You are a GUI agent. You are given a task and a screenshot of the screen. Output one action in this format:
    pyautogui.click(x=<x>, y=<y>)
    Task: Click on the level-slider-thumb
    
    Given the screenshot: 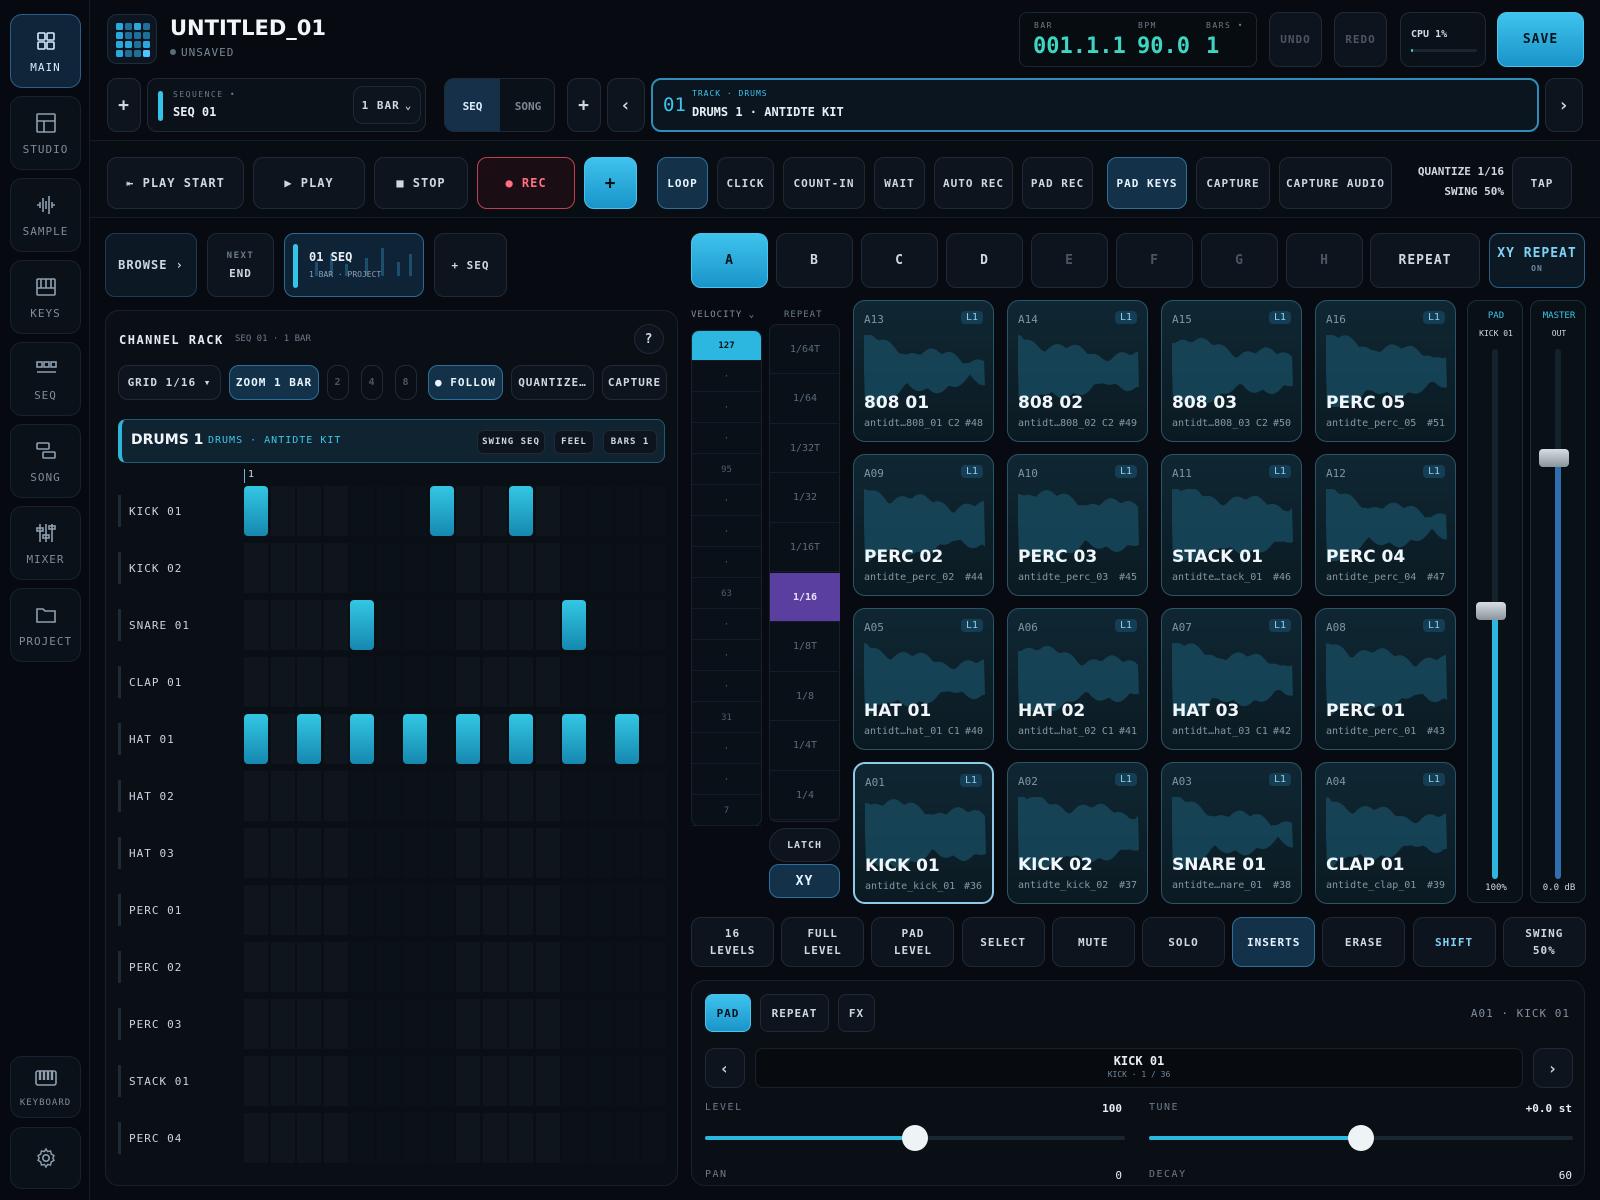 What is the action you would take?
    pyautogui.click(x=915, y=1138)
    